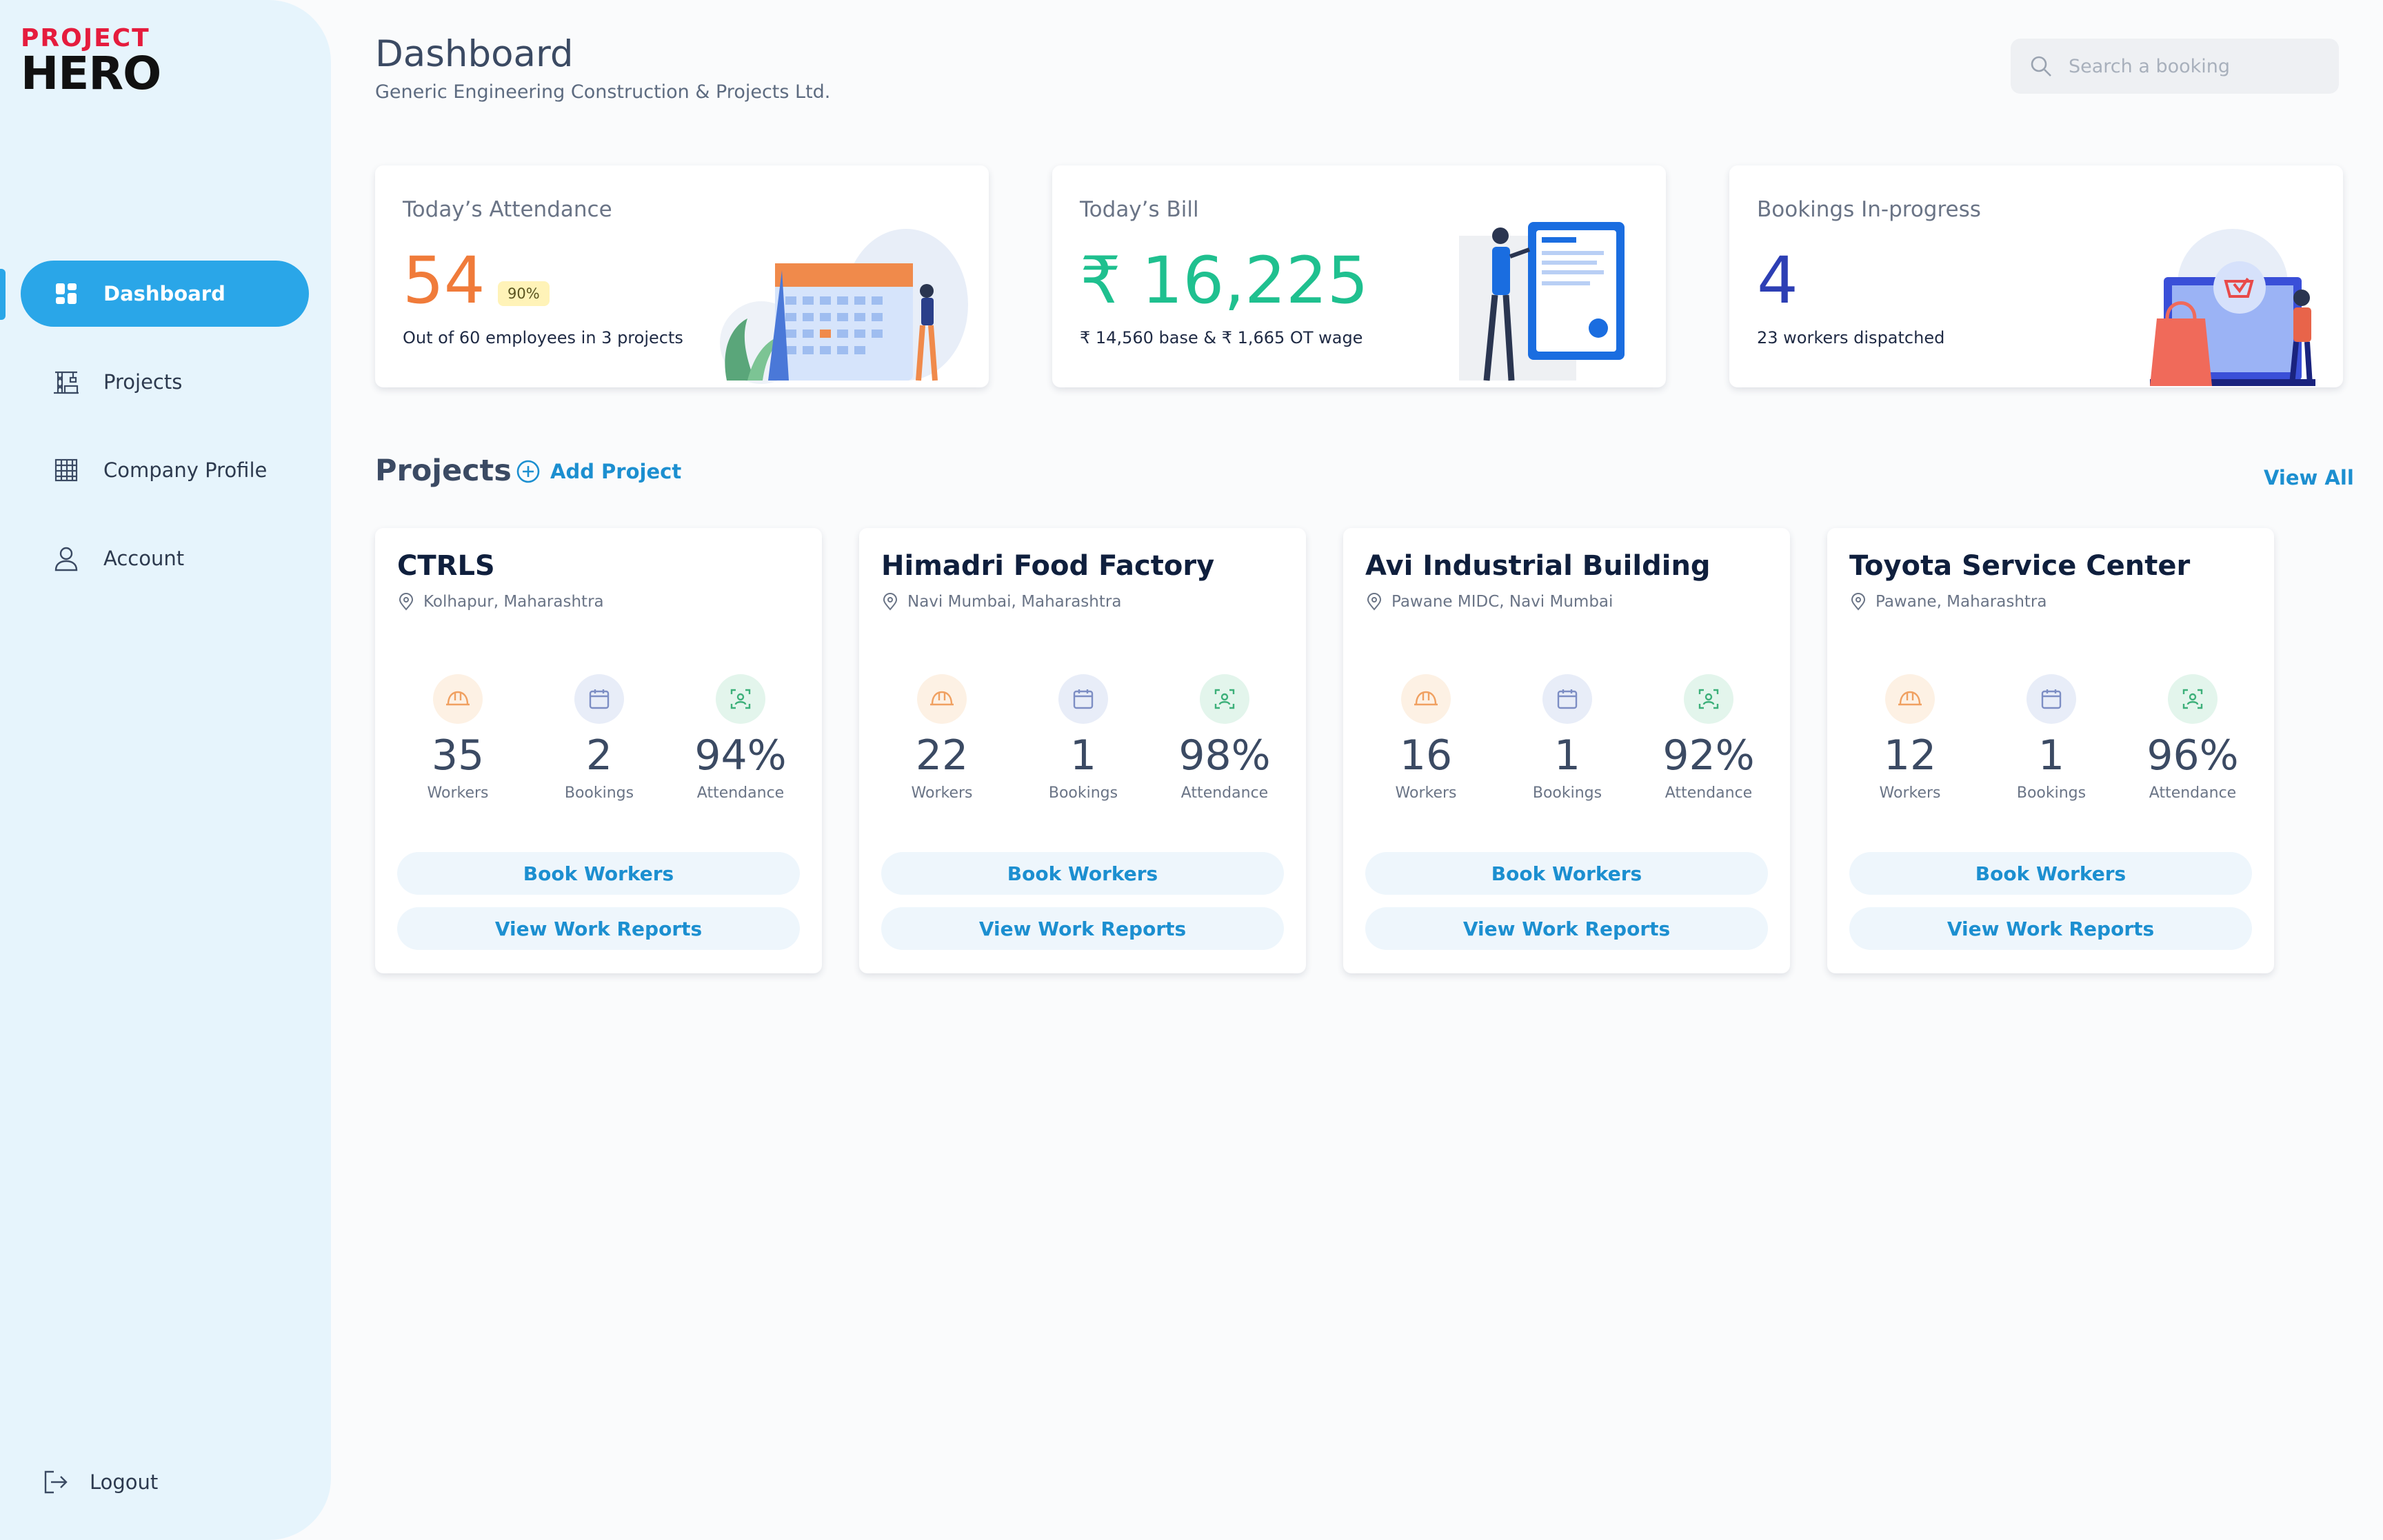 This screenshot has width=2383, height=1540. I want to click on workers-metric: 16 Workers, so click(1426, 738).